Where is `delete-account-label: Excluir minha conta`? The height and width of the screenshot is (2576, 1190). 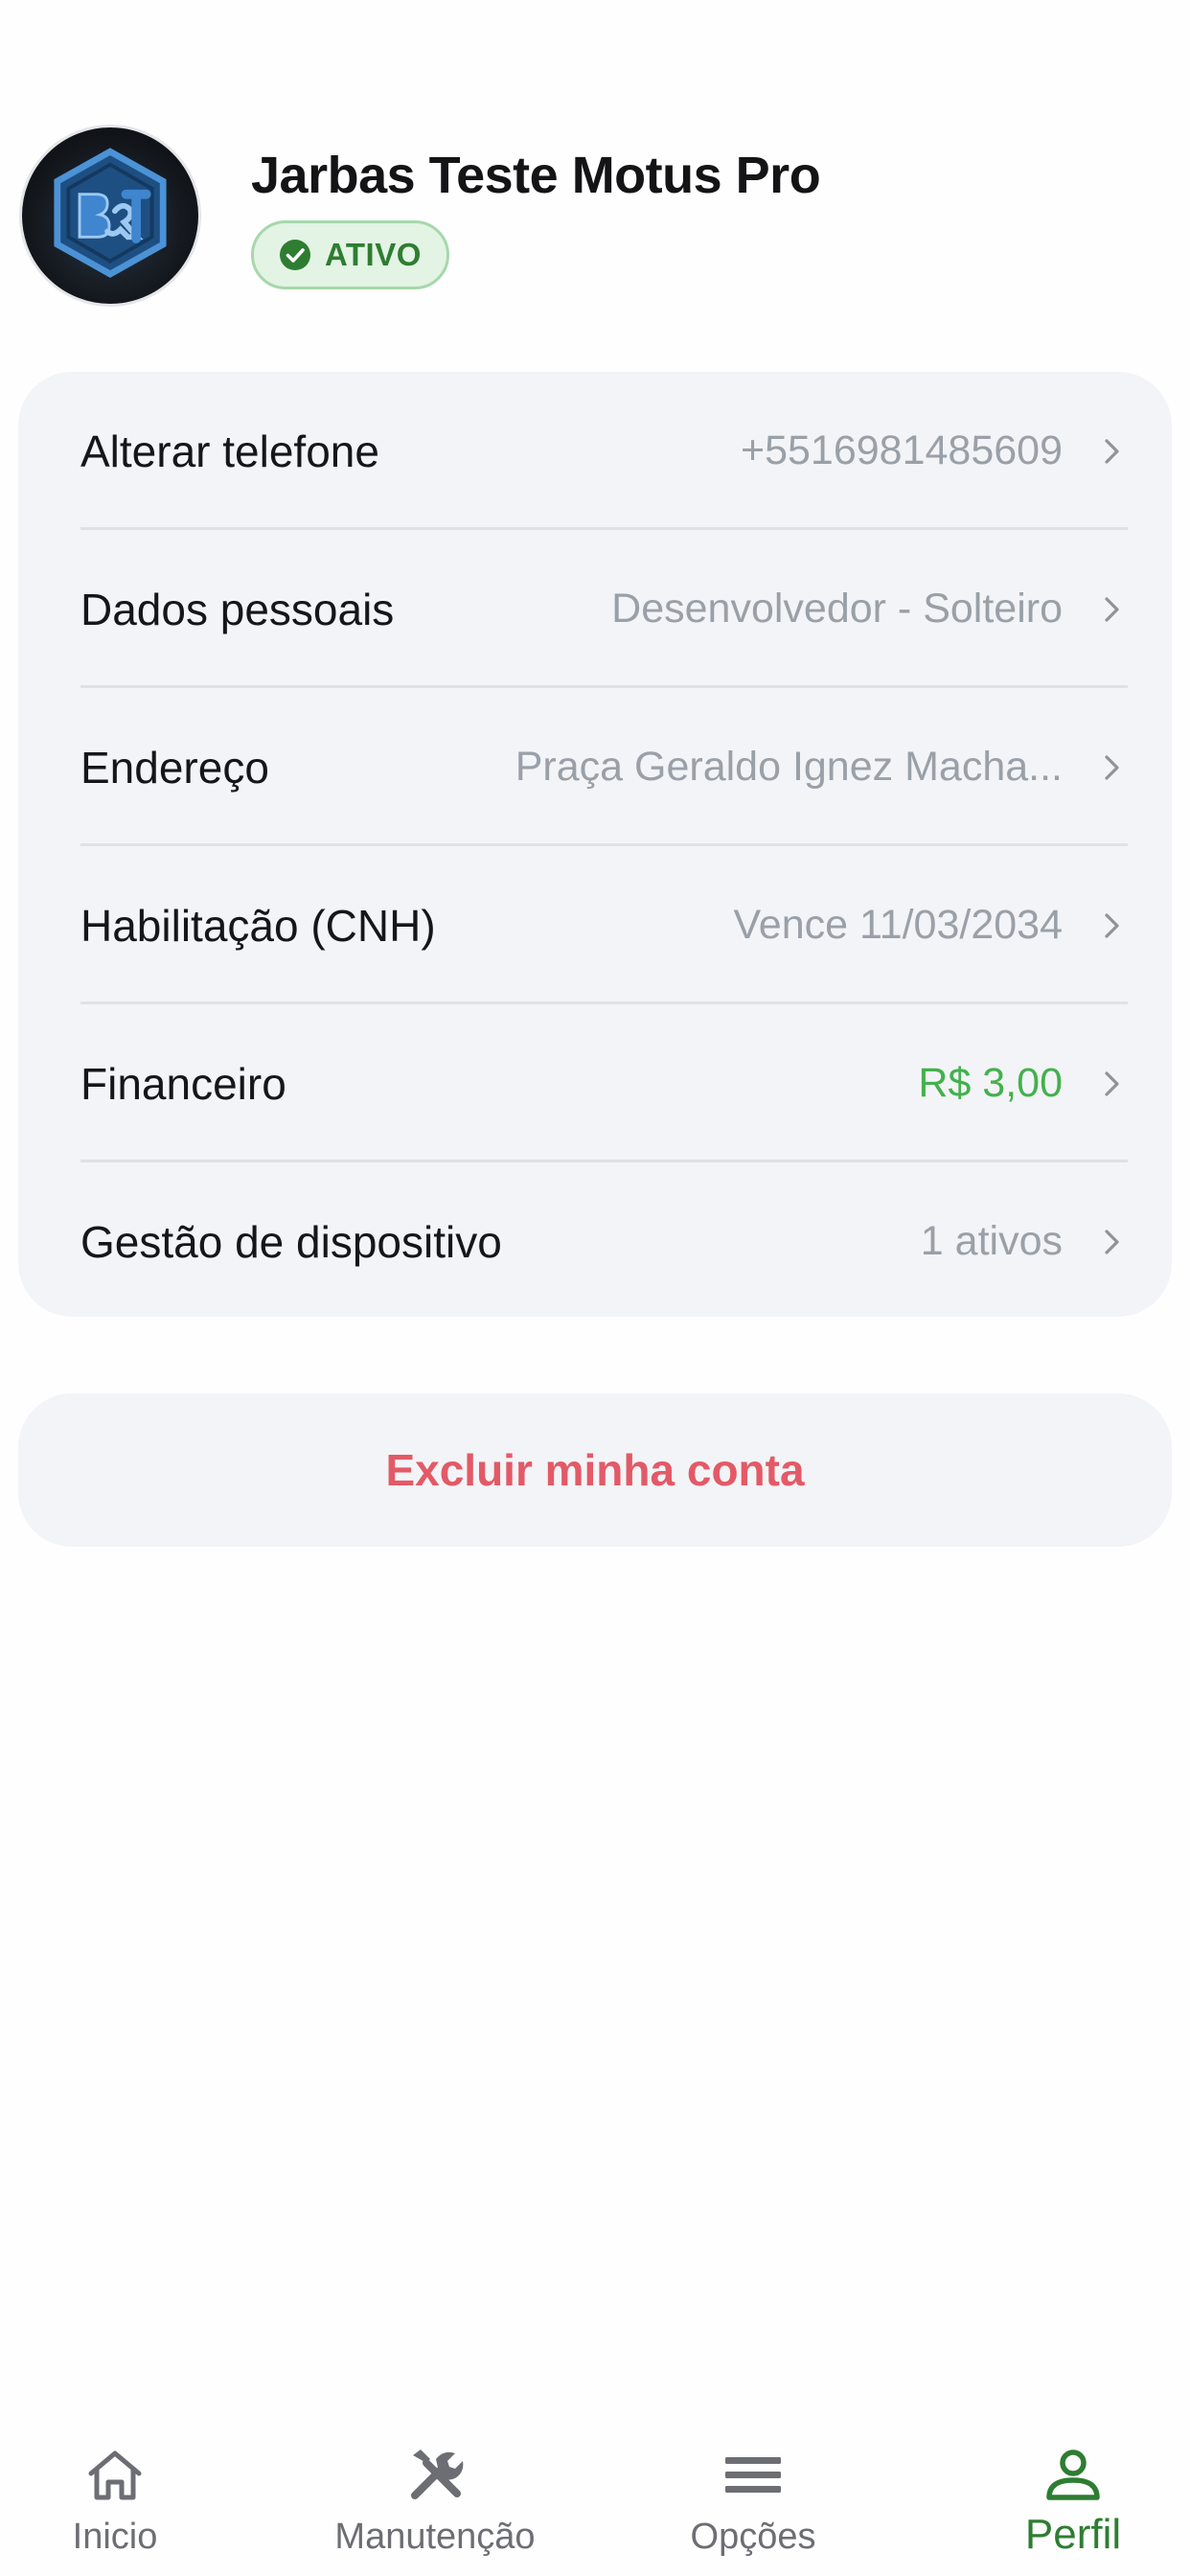 delete-account-label: Excluir minha conta is located at coordinates (595, 1470).